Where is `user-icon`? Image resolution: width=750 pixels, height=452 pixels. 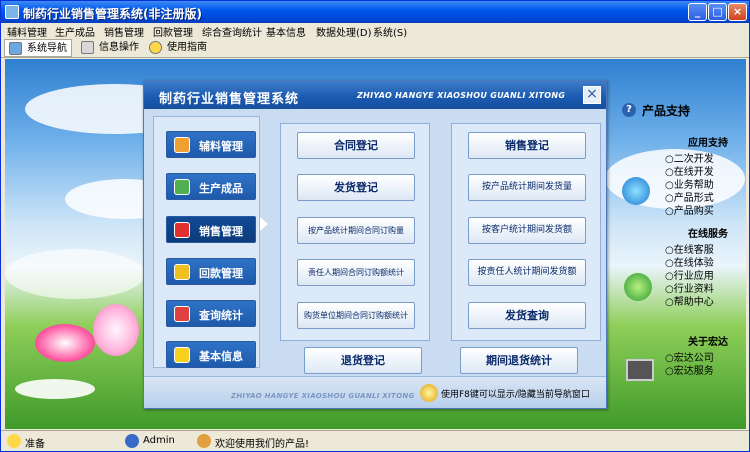 user-icon is located at coordinates (132, 441).